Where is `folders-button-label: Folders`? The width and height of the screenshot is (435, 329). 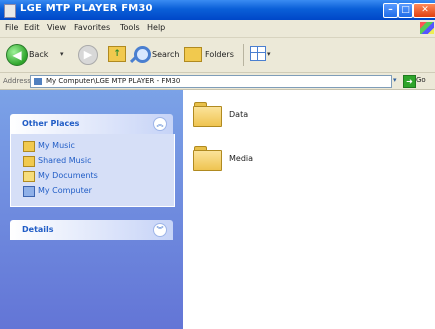 folders-button-label: Folders is located at coordinates (219, 54).